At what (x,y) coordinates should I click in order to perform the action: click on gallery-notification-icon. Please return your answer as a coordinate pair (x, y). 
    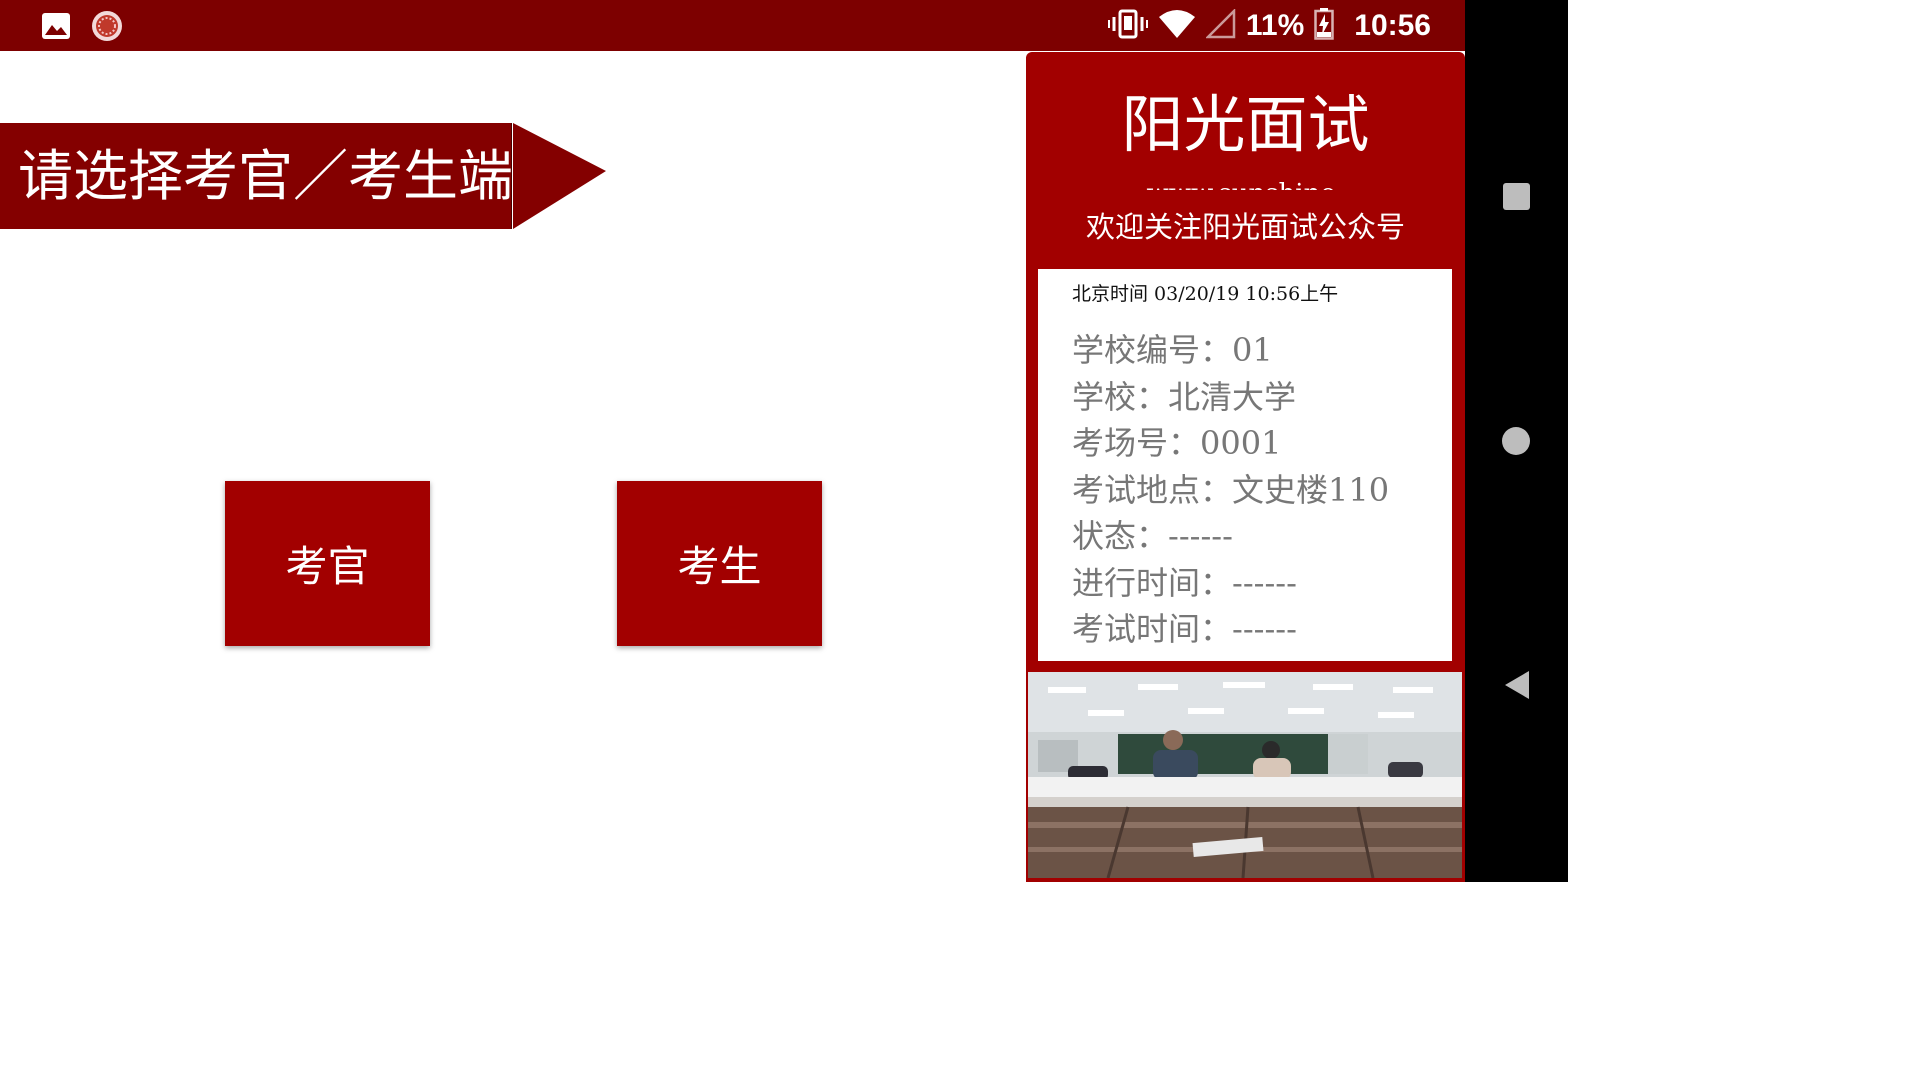
    Looking at the image, I should click on (56, 28).